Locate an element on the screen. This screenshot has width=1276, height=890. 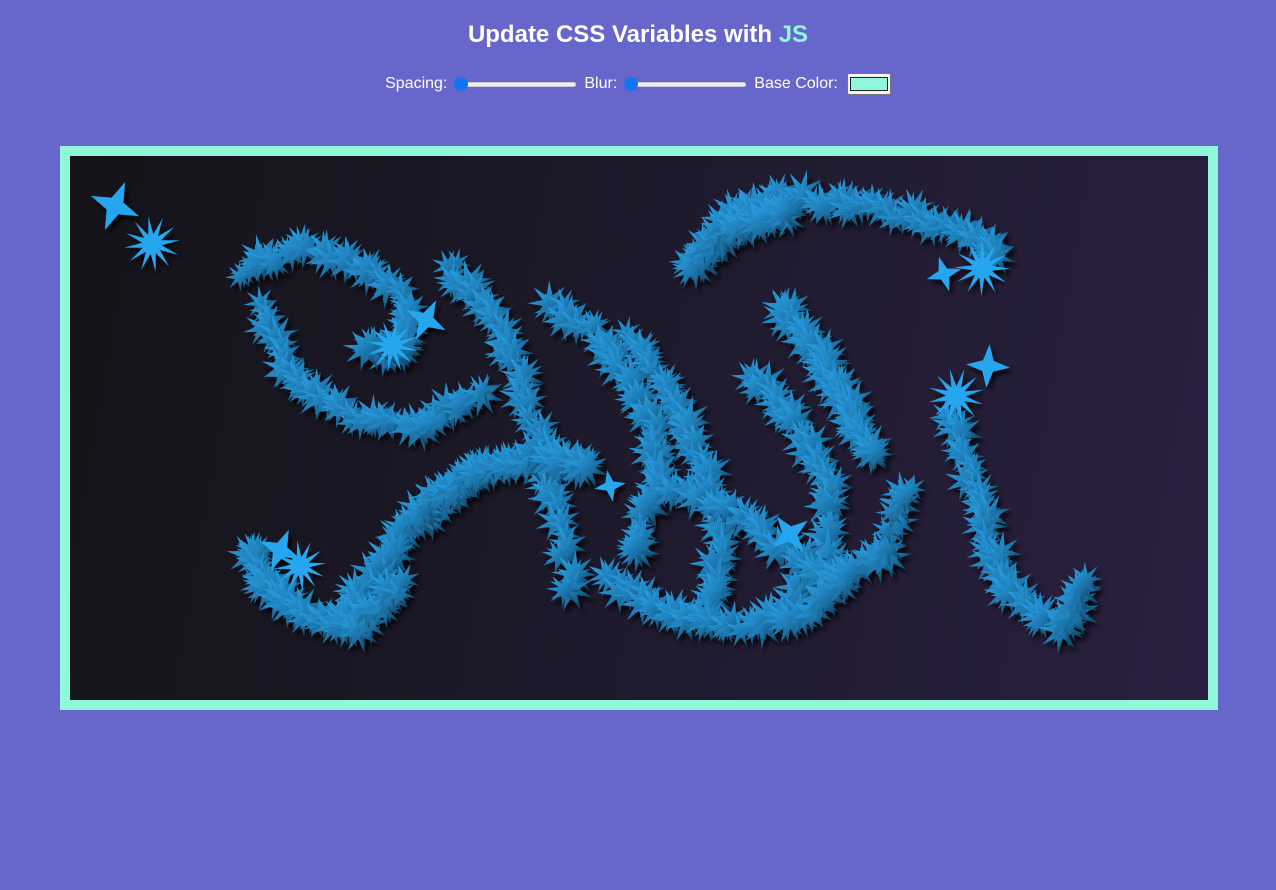
blur-slider-thumb is located at coordinates (631, 84).